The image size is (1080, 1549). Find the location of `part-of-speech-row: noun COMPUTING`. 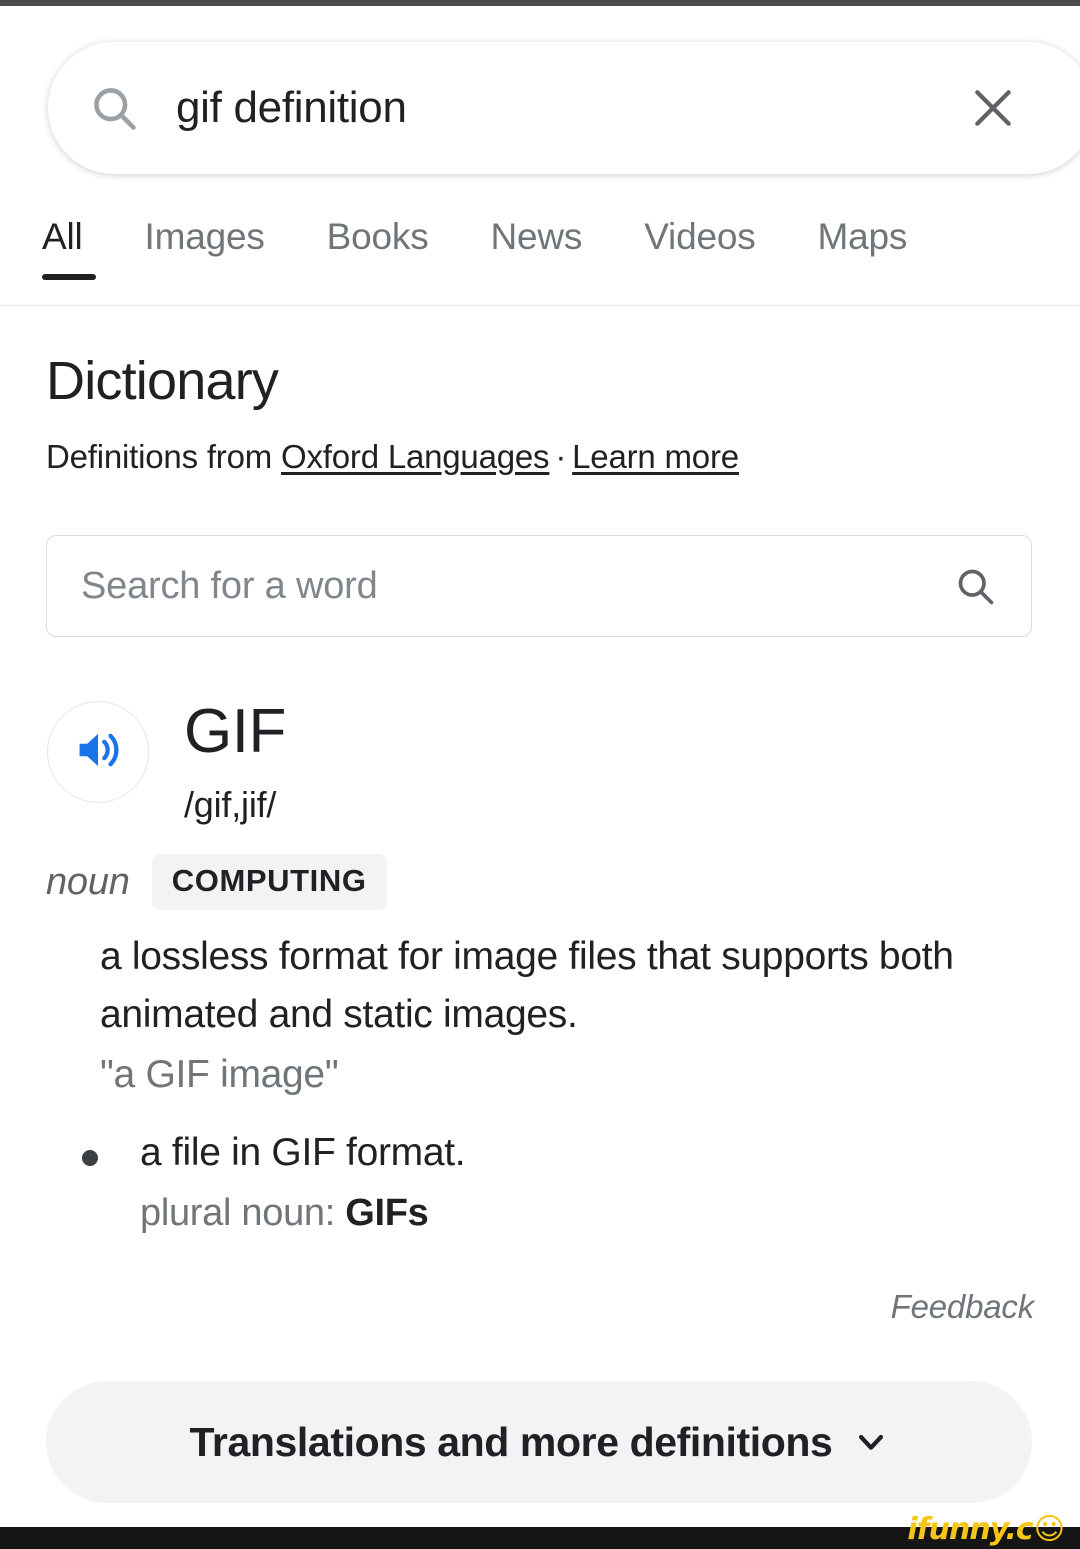

part-of-speech-row: noun COMPUTING is located at coordinates (216, 882).